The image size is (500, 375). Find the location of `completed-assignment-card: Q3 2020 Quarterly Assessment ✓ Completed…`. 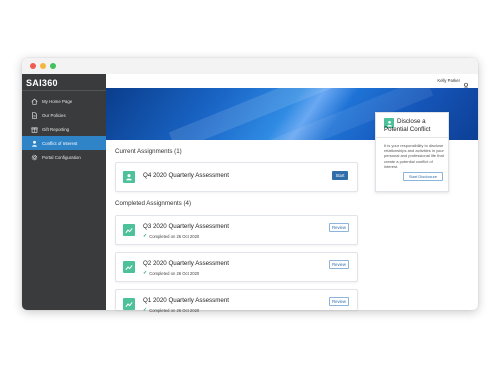

completed-assignment-card: Q3 2020 Quarterly Assessment ✓ Completed… is located at coordinates (236, 230).